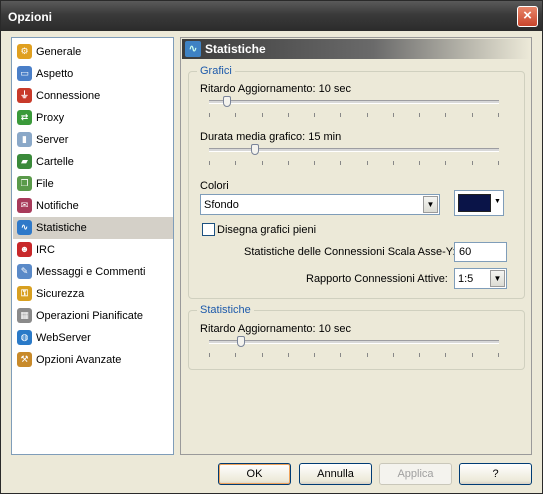 The width and height of the screenshot is (543, 494). I want to click on panel-header: ∿ Statistiche, so click(356, 49).